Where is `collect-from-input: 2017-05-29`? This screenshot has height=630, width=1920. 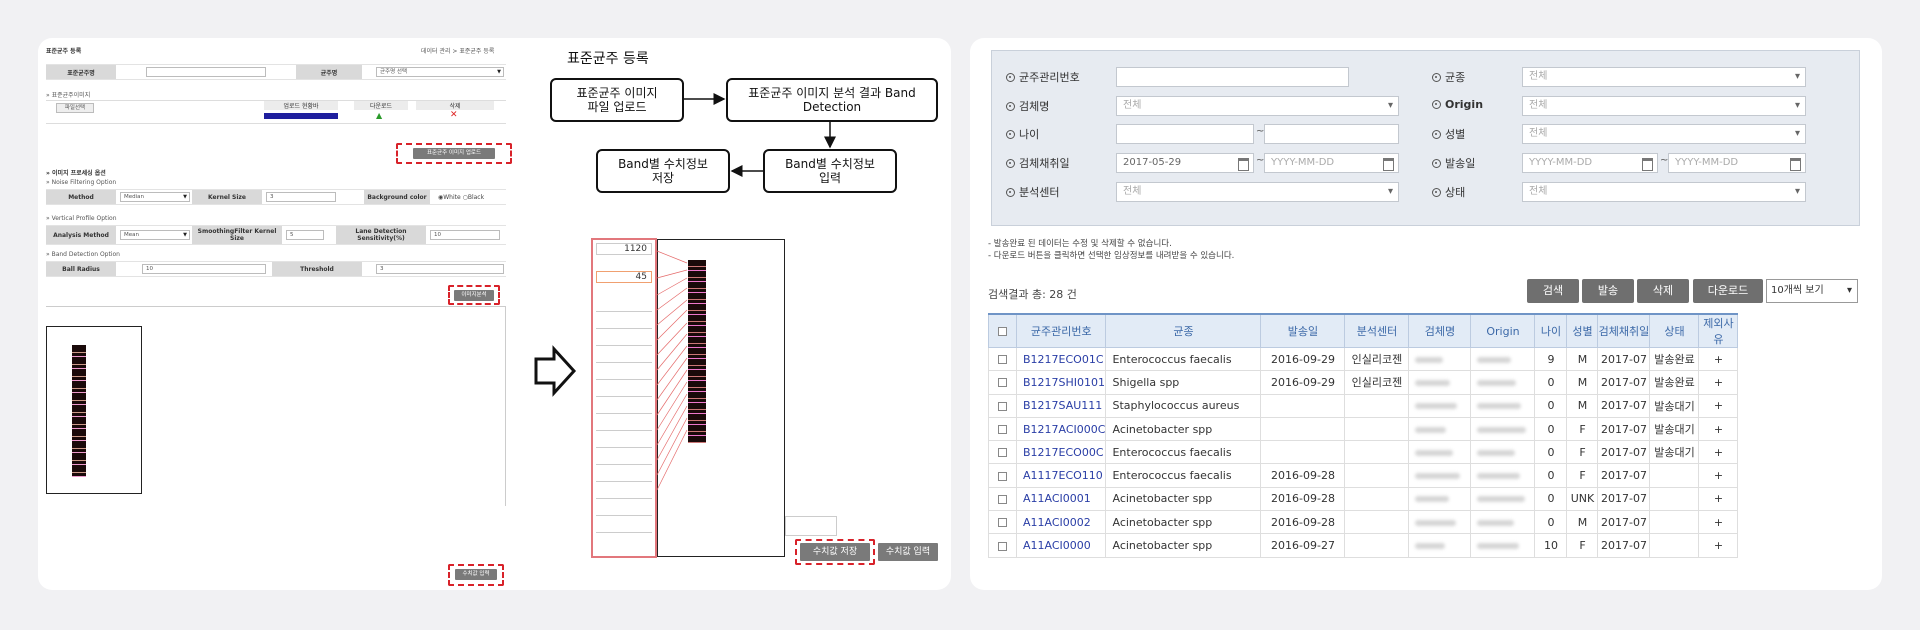
collect-from-input: 2017-05-29 is located at coordinates (1185, 163).